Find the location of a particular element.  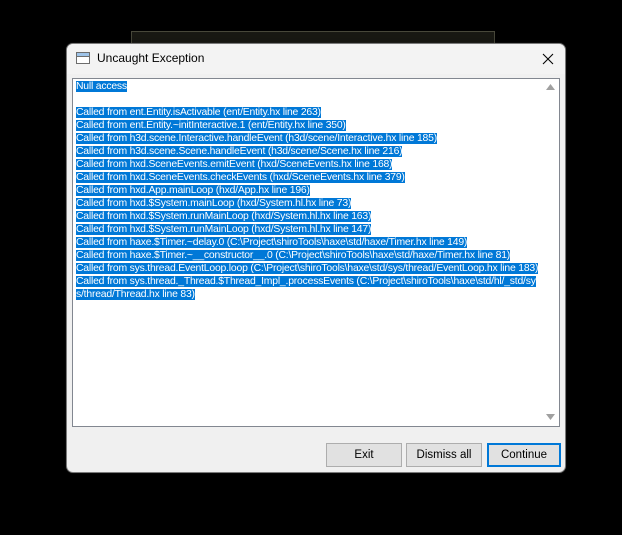

close-button is located at coordinates (548, 59).